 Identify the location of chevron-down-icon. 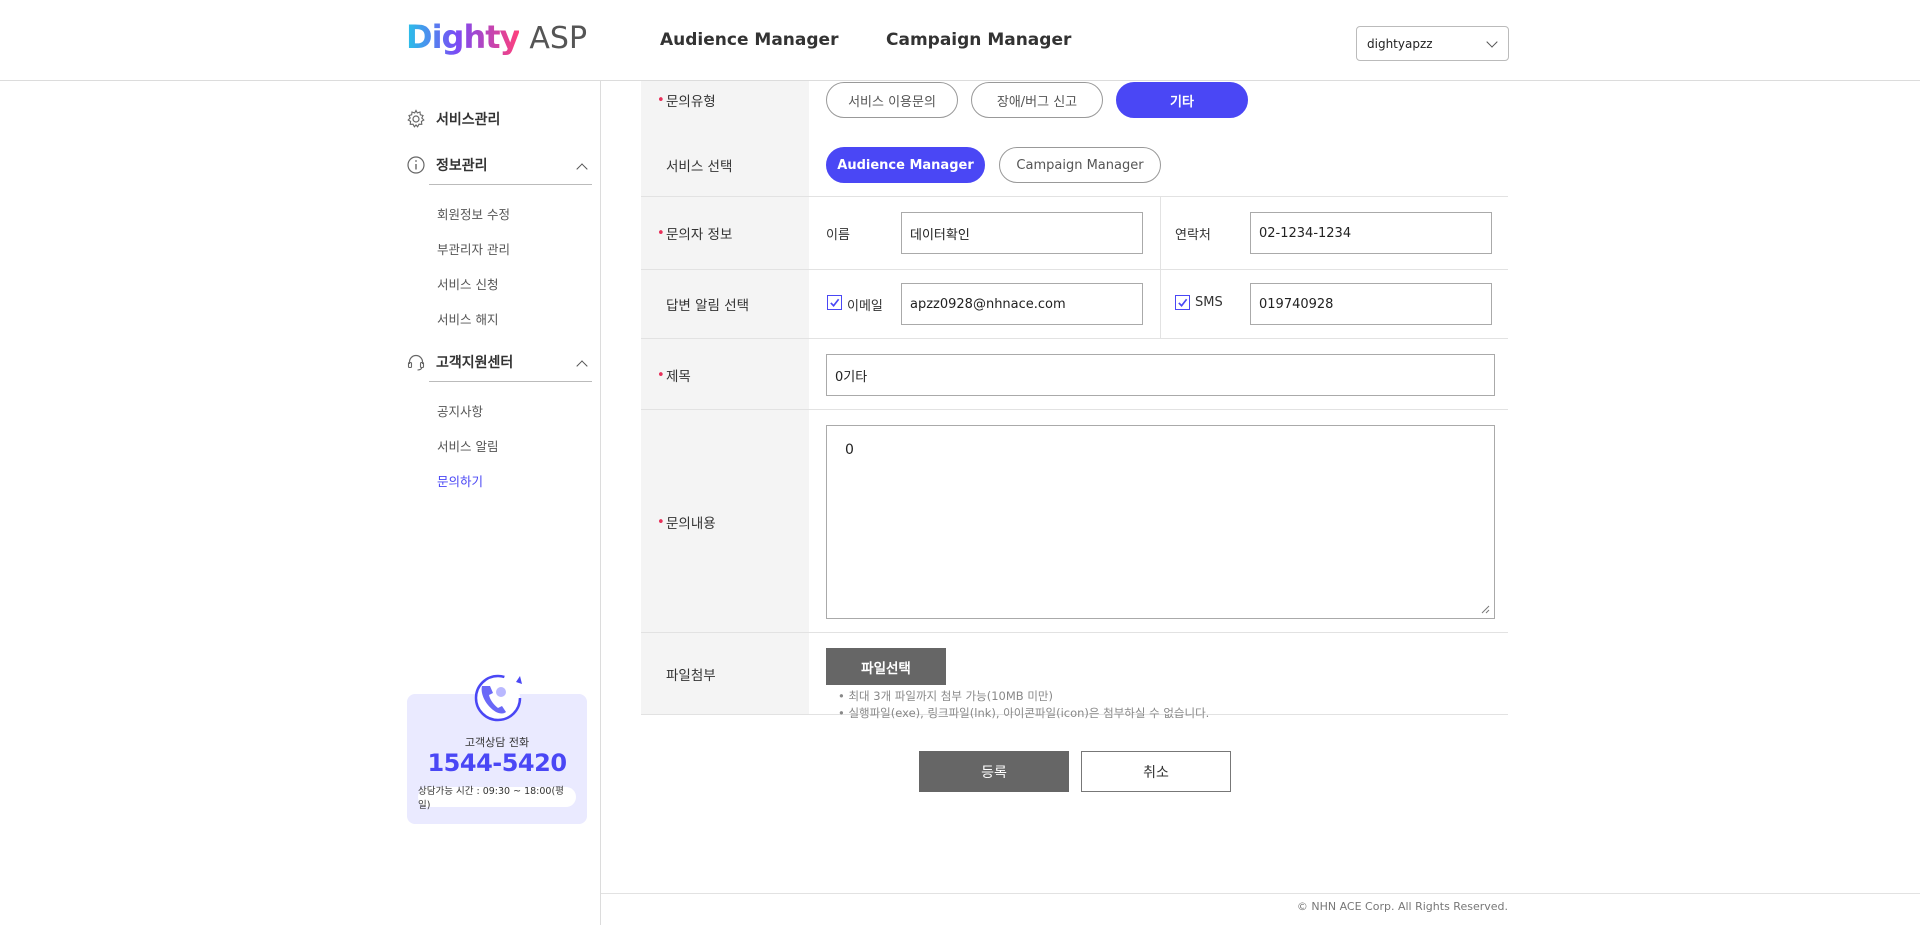
(1492, 41).